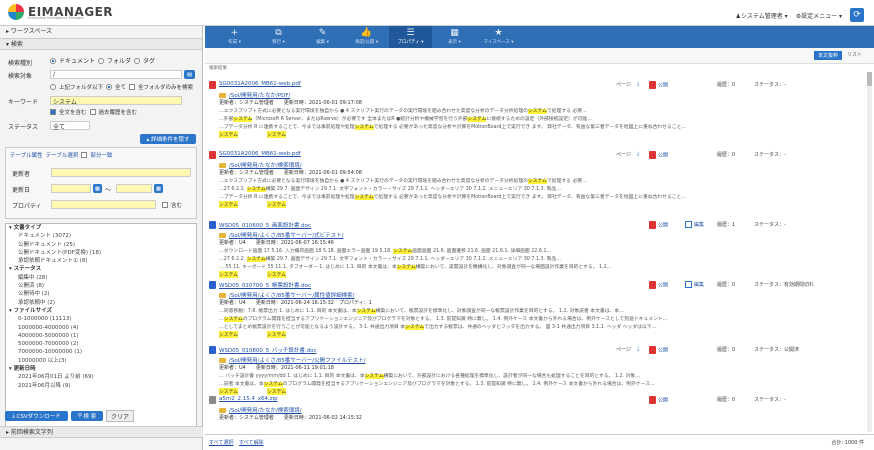  I want to click on toolbar-button: ⧉ 移行 ▾, so click(278, 37).